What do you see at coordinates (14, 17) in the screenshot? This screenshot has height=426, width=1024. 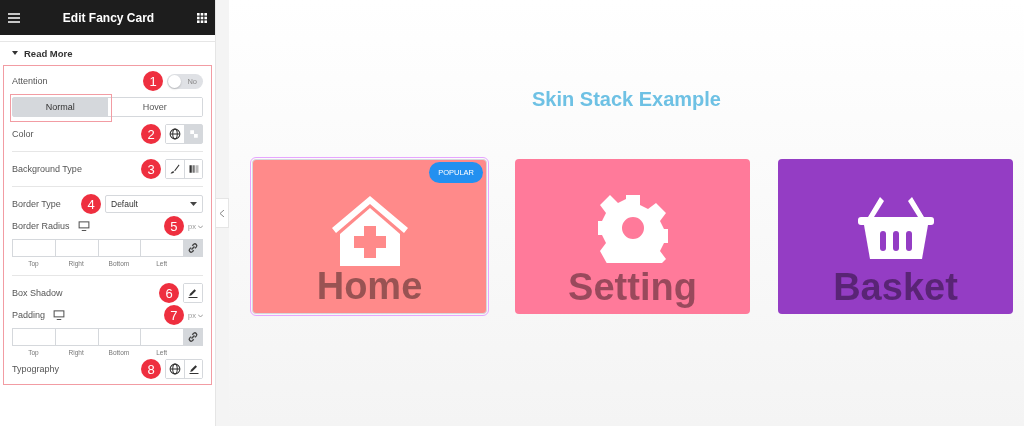 I see `menu-icon` at bounding box center [14, 17].